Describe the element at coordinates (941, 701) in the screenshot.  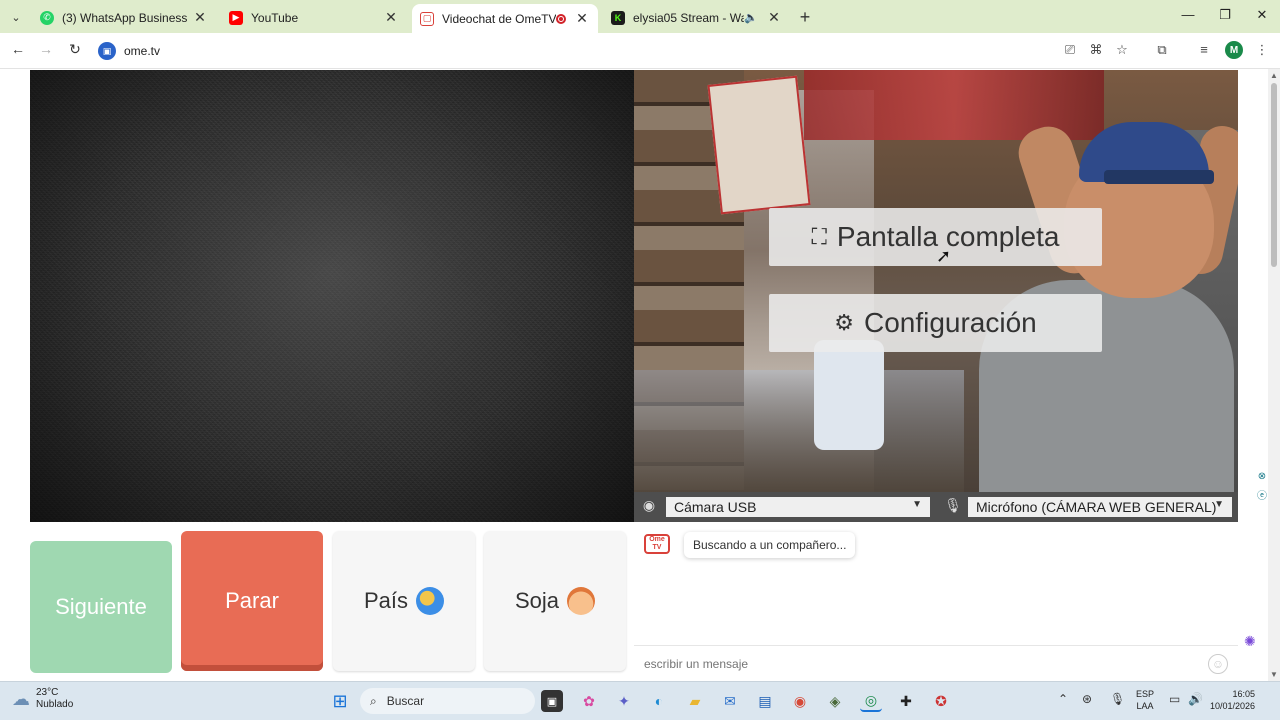
I see `app-icon: ✪` at that location.